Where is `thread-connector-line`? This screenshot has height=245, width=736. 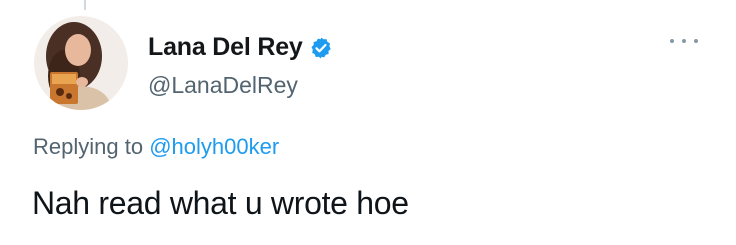 thread-connector-line is located at coordinates (85, 5).